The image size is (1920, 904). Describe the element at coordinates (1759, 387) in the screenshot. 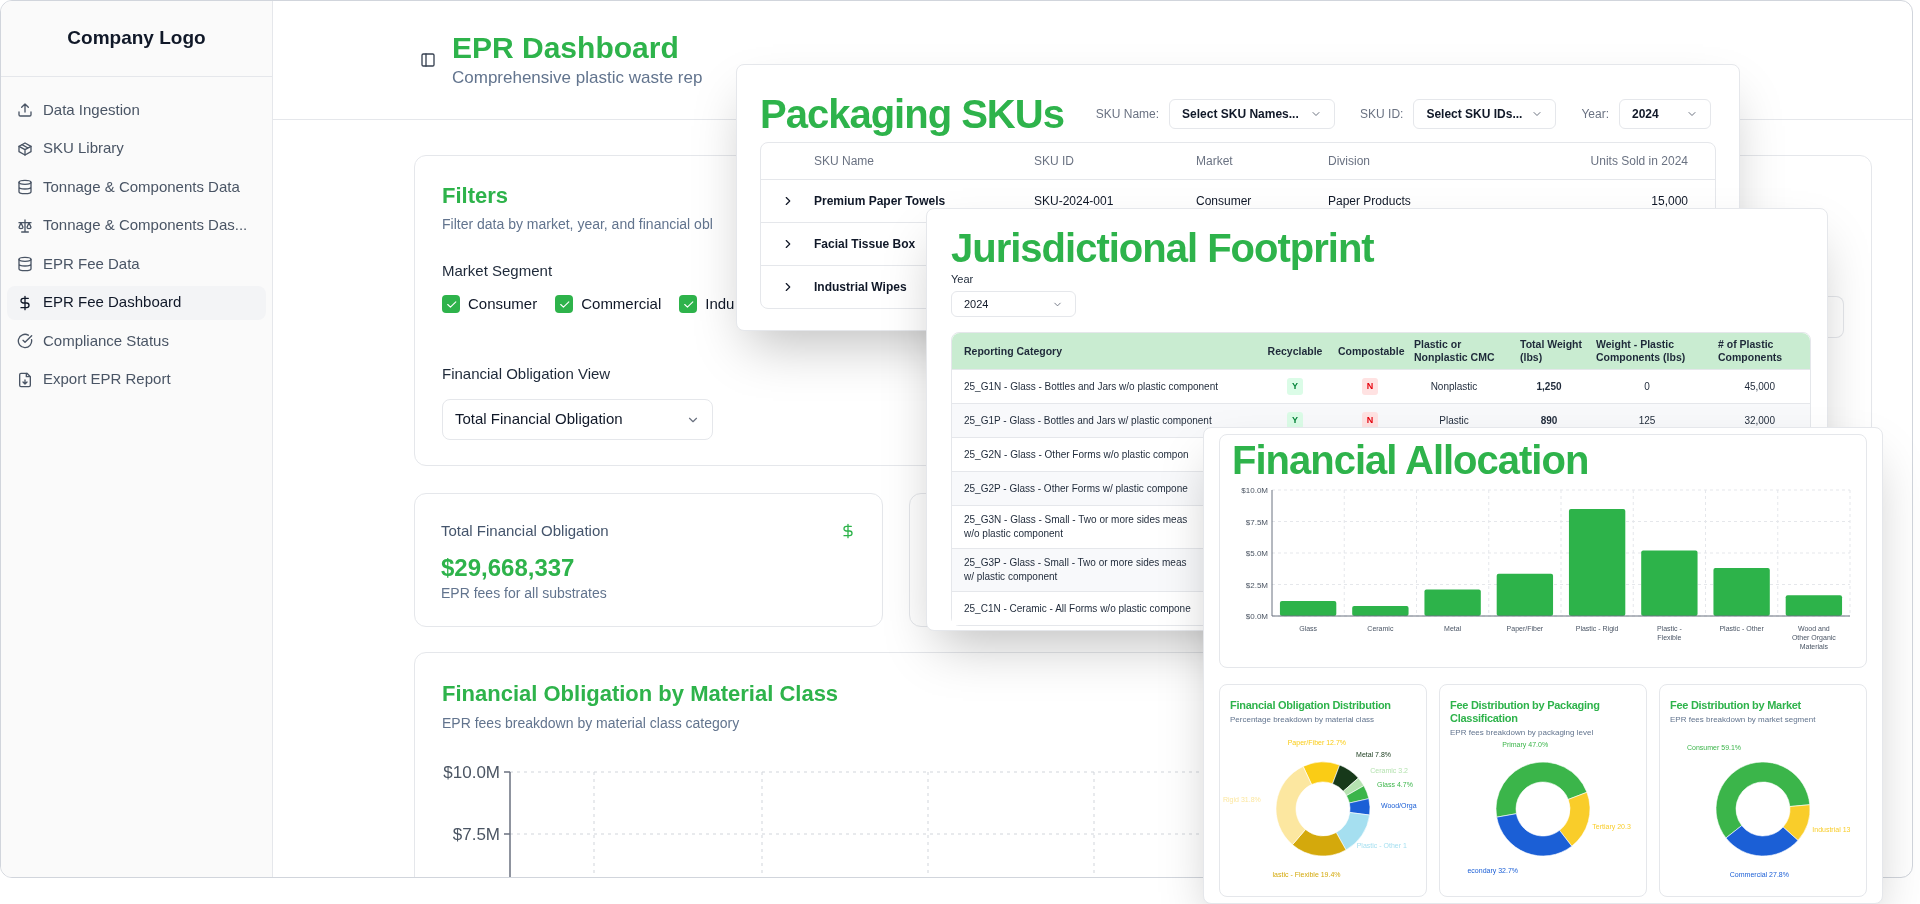

I see `table-cell-text: 45,000` at that location.